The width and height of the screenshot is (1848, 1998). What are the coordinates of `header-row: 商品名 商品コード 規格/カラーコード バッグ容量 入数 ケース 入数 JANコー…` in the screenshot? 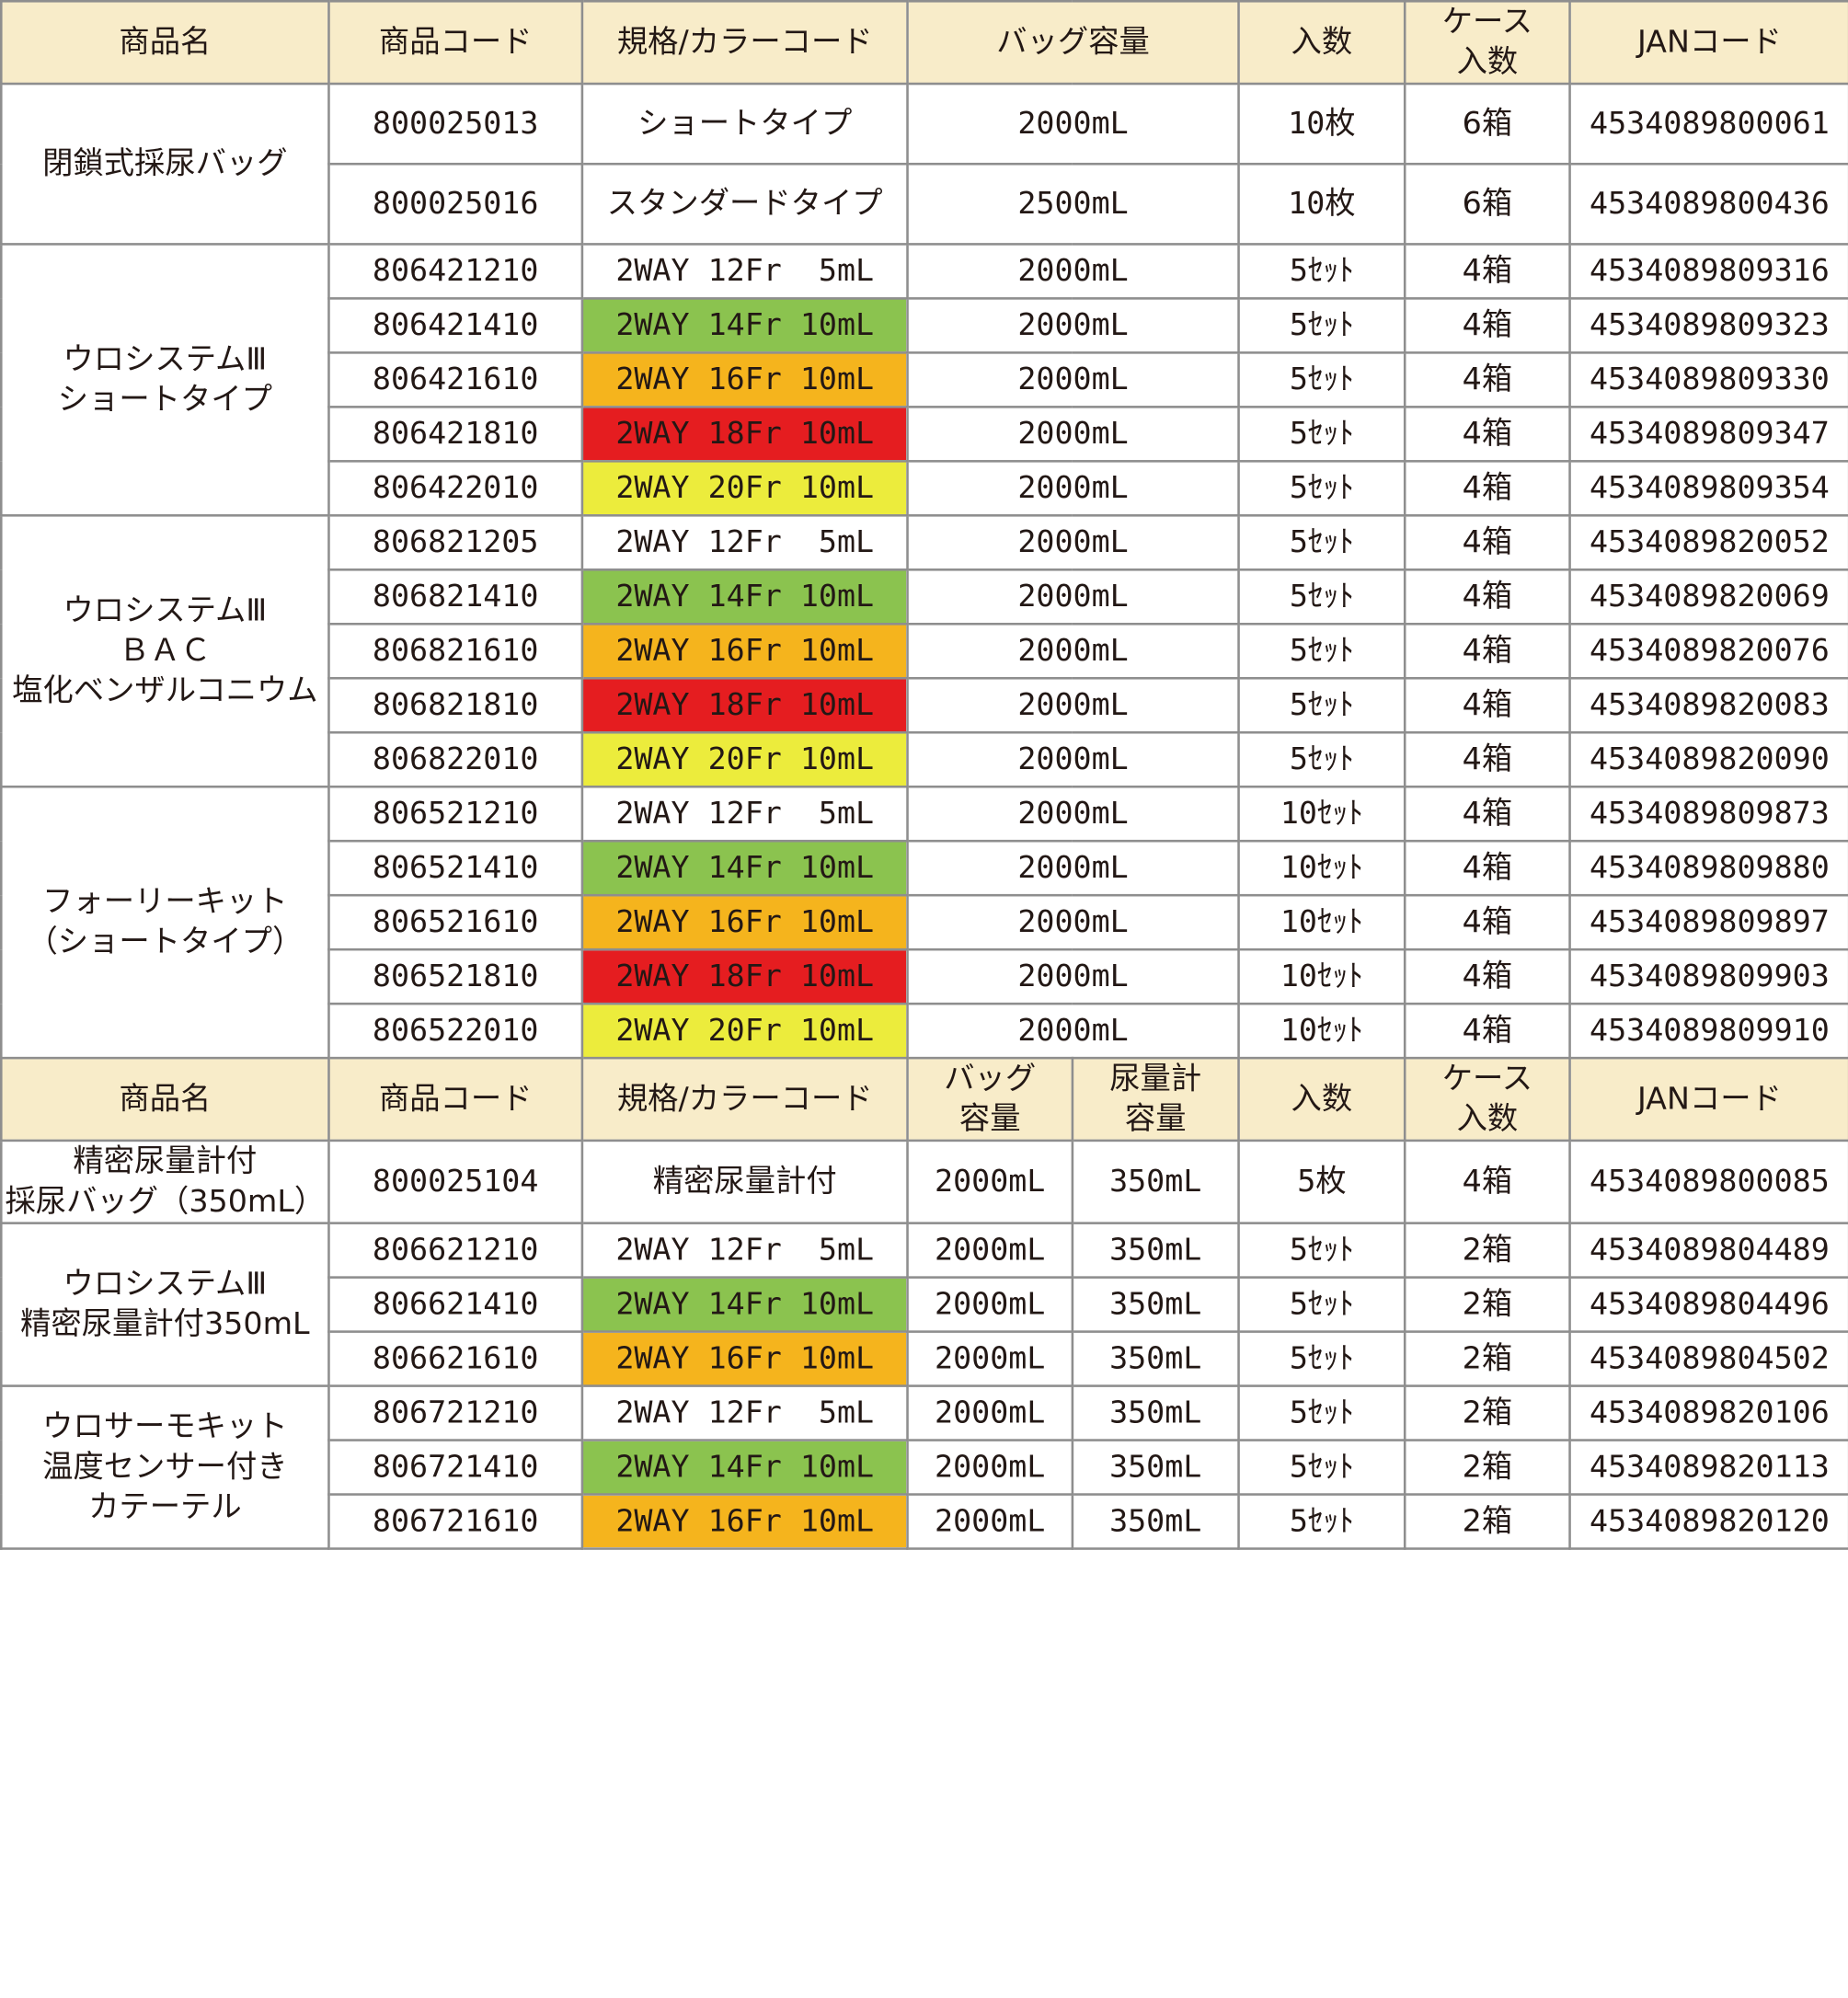 It's located at (924, 43).